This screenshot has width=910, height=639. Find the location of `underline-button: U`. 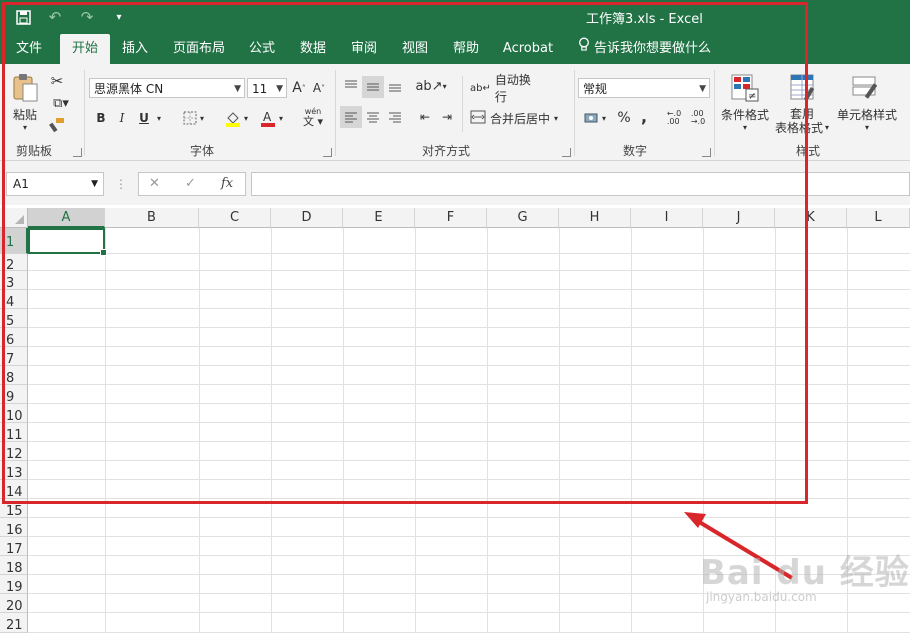

underline-button: U is located at coordinates (144, 118).